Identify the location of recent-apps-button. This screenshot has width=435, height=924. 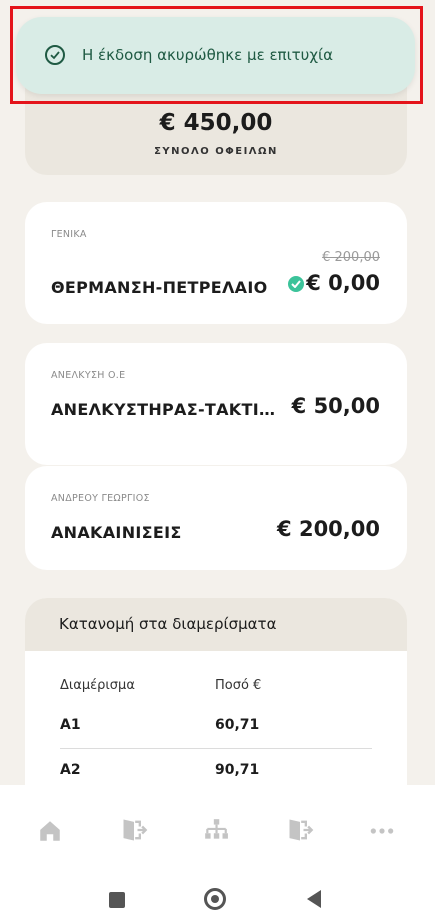
(117, 900).